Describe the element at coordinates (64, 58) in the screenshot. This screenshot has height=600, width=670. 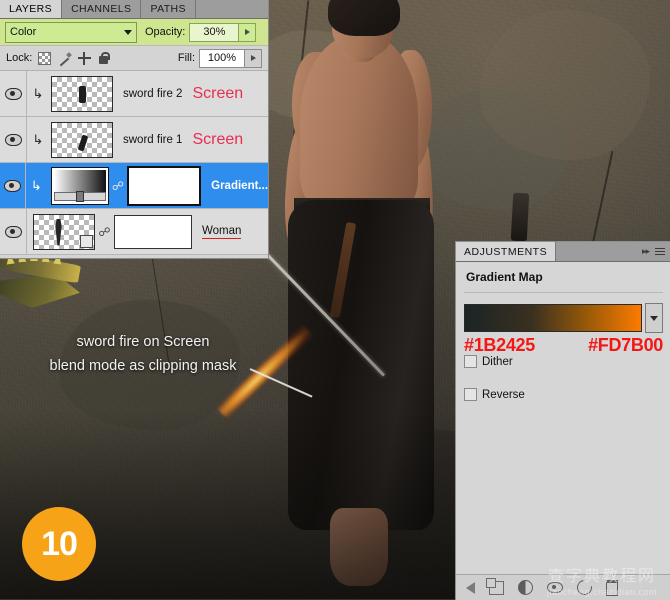
I see `lock-image-pixels-icon` at that location.